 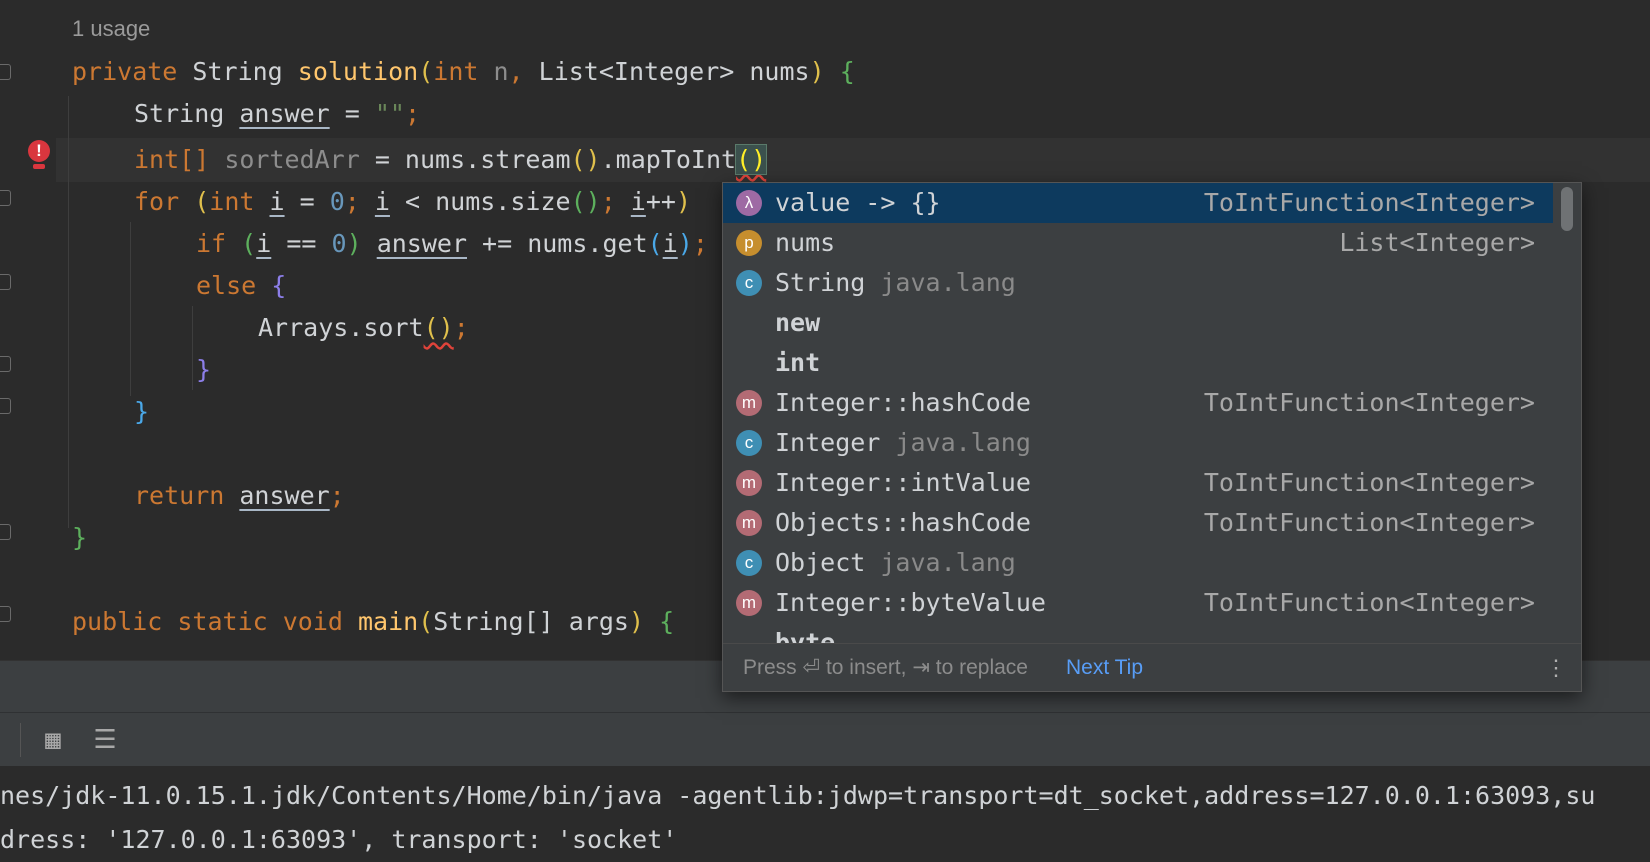 What do you see at coordinates (452, 244) in the screenshot?
I see `code-line: if (i == 0) answer += nums.get(i);` at bounding box center [452, 244].